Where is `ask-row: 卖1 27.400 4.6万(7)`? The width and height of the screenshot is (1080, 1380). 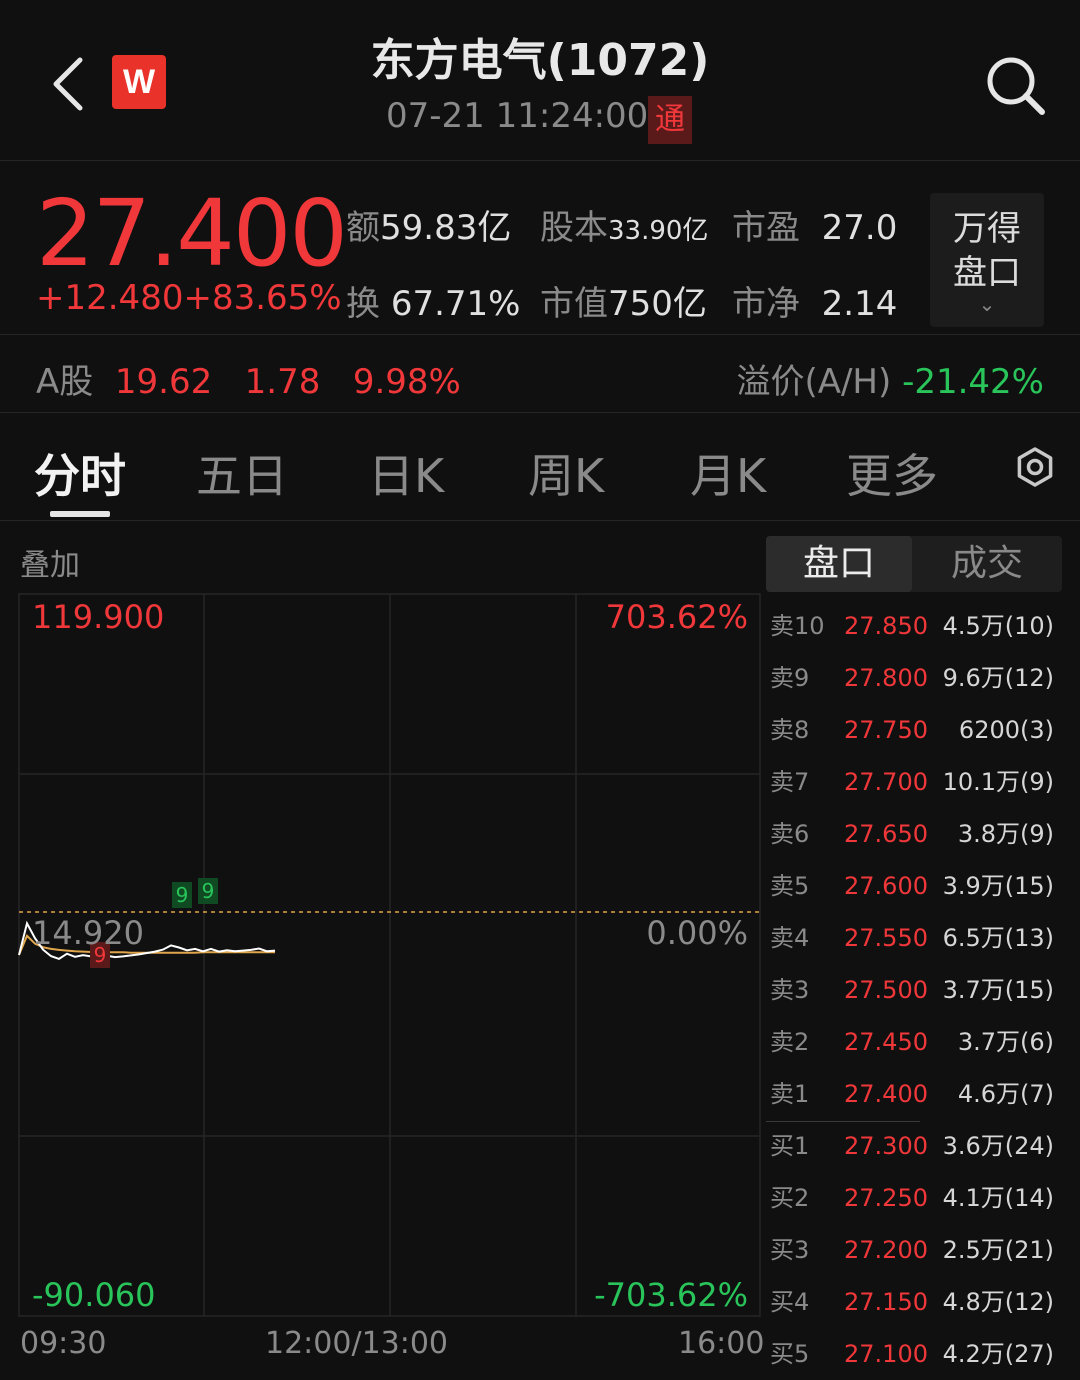
ask-row: 卖1 27.400 4.6万(7) is located at coordinates (914, 1094).